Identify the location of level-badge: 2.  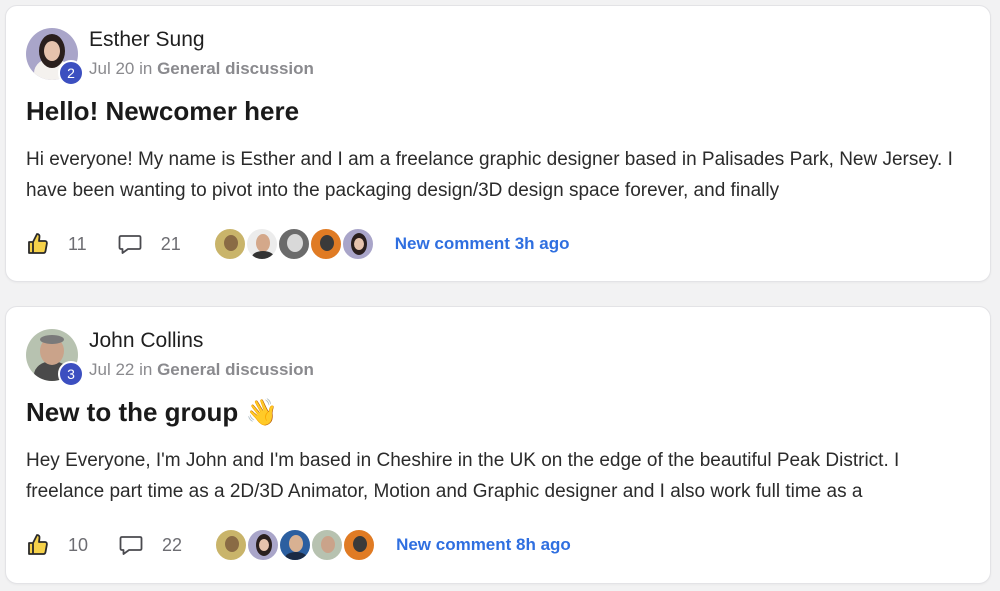
(71, 73).